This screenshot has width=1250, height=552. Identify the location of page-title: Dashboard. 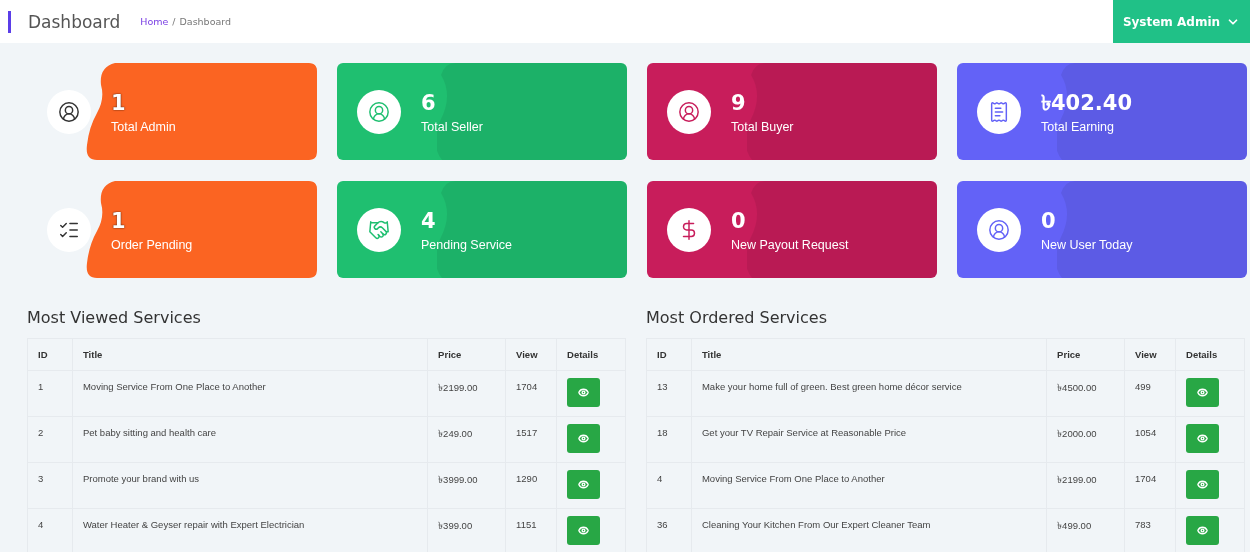
(74, 21).